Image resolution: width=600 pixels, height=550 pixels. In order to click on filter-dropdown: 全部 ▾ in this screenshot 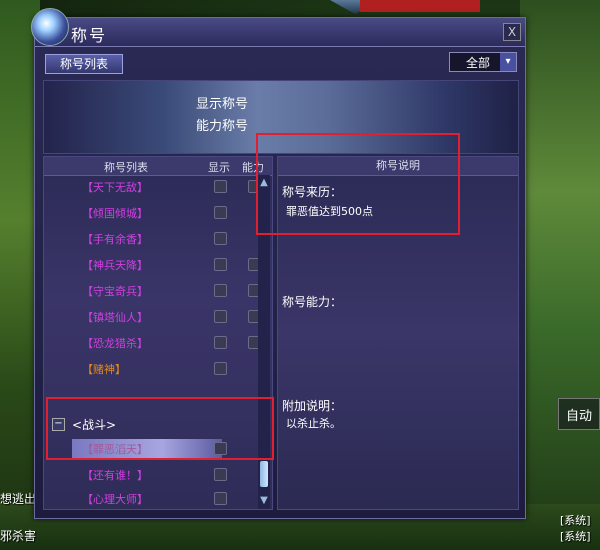, I will do `click(483, 62)`.